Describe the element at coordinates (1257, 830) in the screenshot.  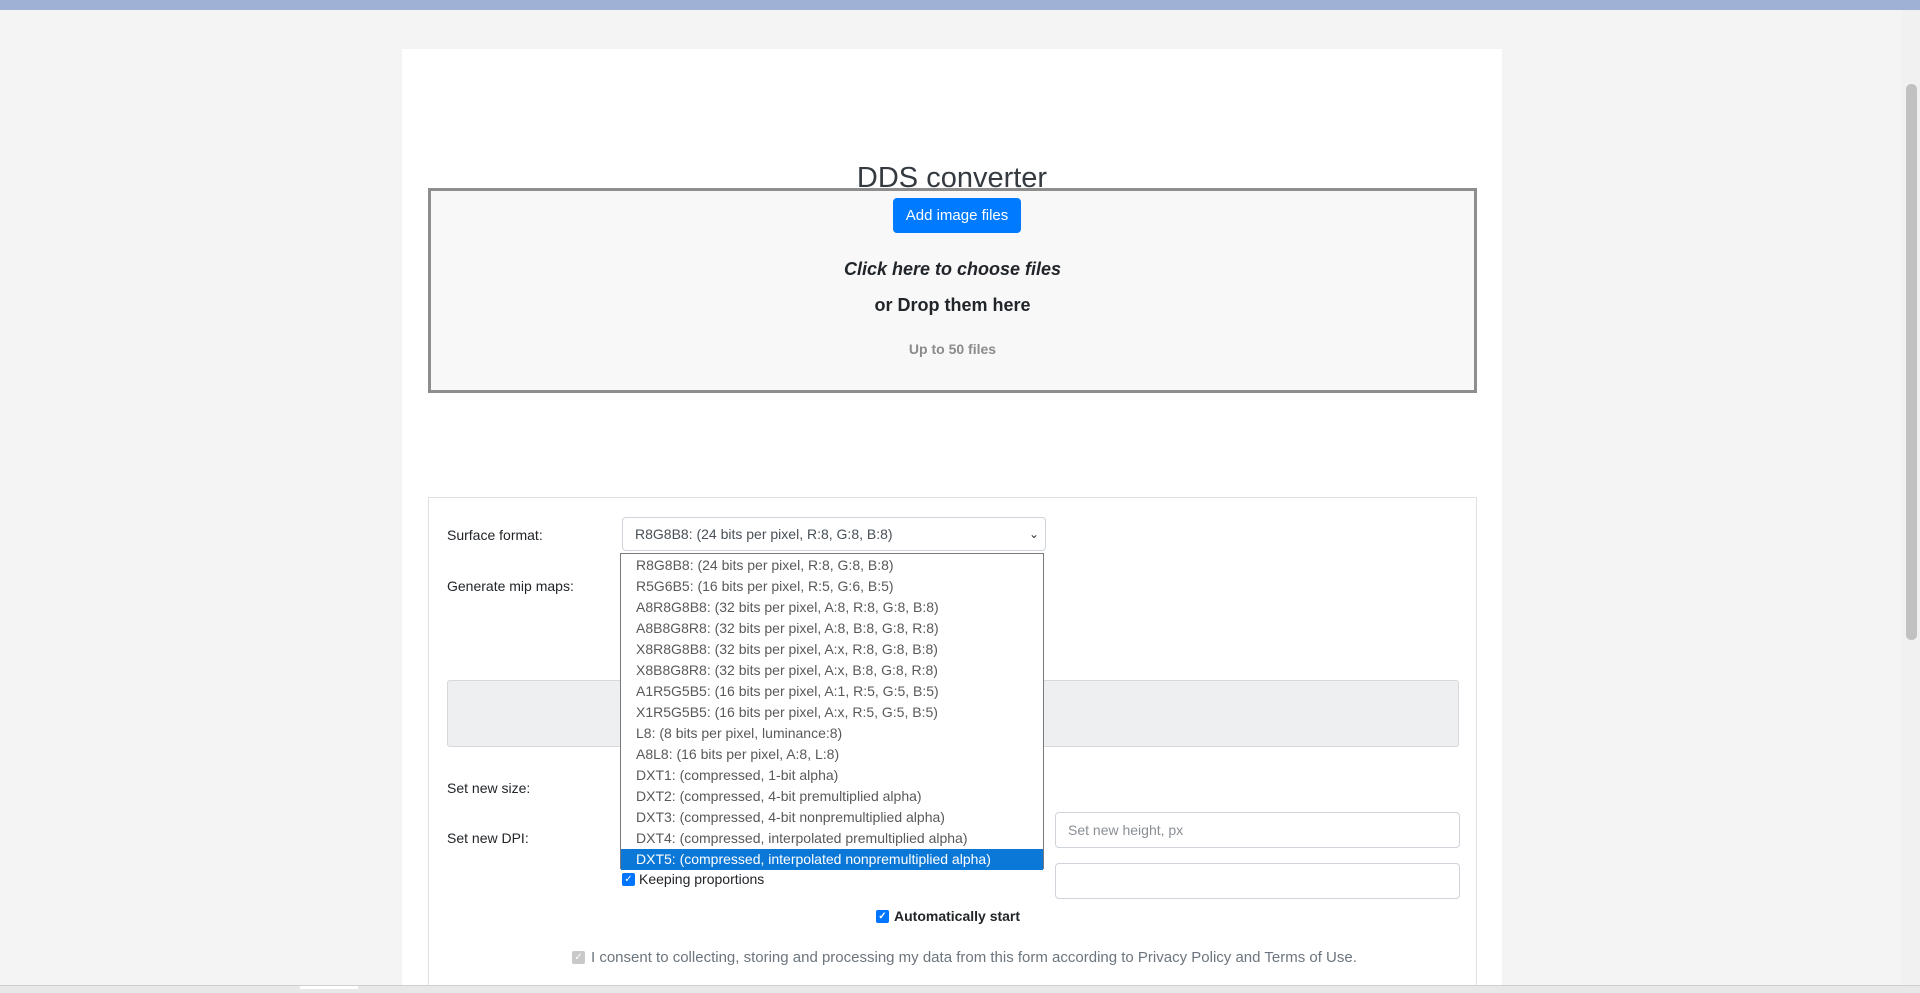
I see `new-height-input` at that location.